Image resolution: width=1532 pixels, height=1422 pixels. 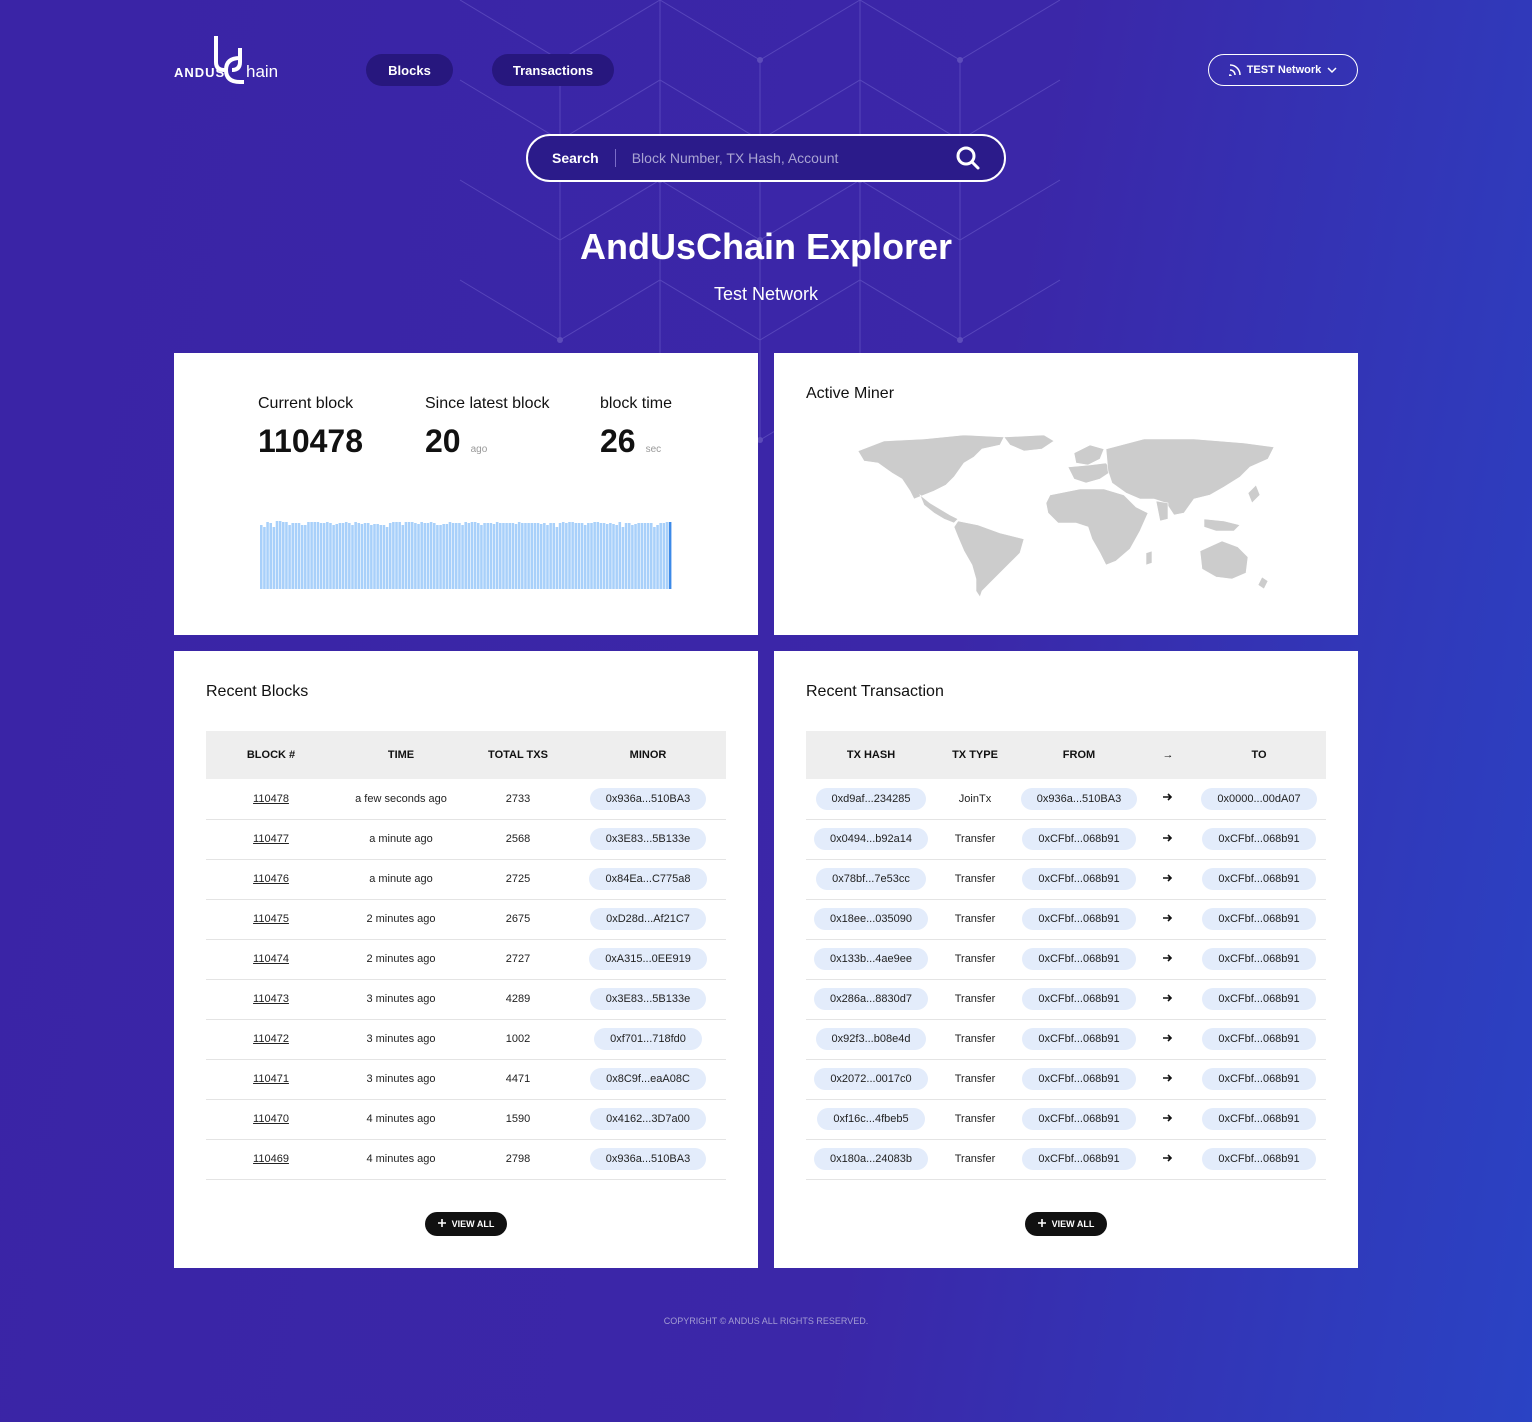 What do you see at coordinates (871, 919) in the screenshot?
I see `tx-hash-pill: 0x18ee...035090` at bounding box center [871, 919].